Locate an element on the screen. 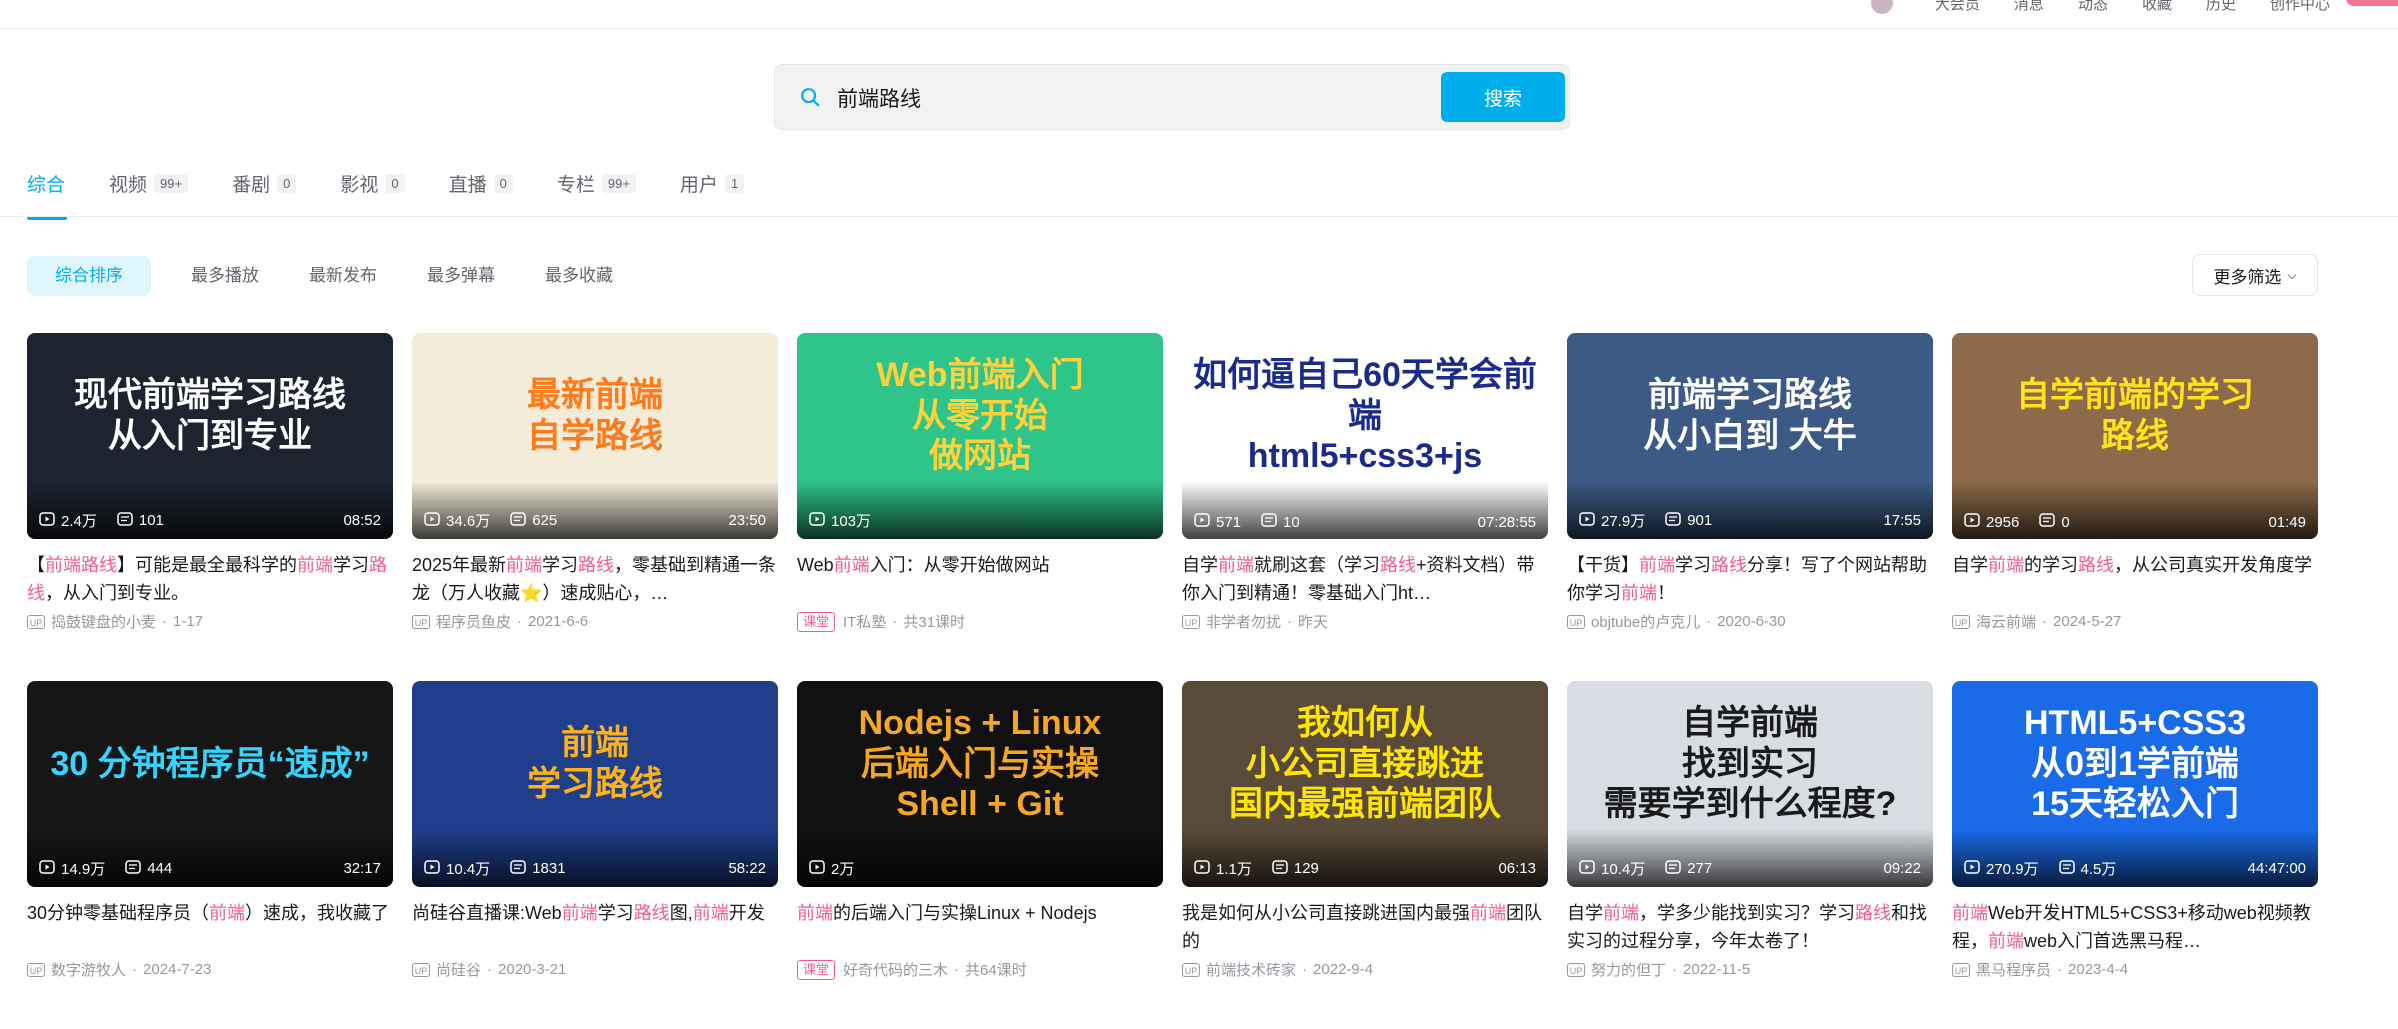 The height and width of the screenshot is (1029, 2398). video-title: 【干货】前端学习路线分享！写了个网站帮助你学习前端！ is located at coordinates (1750, 579).